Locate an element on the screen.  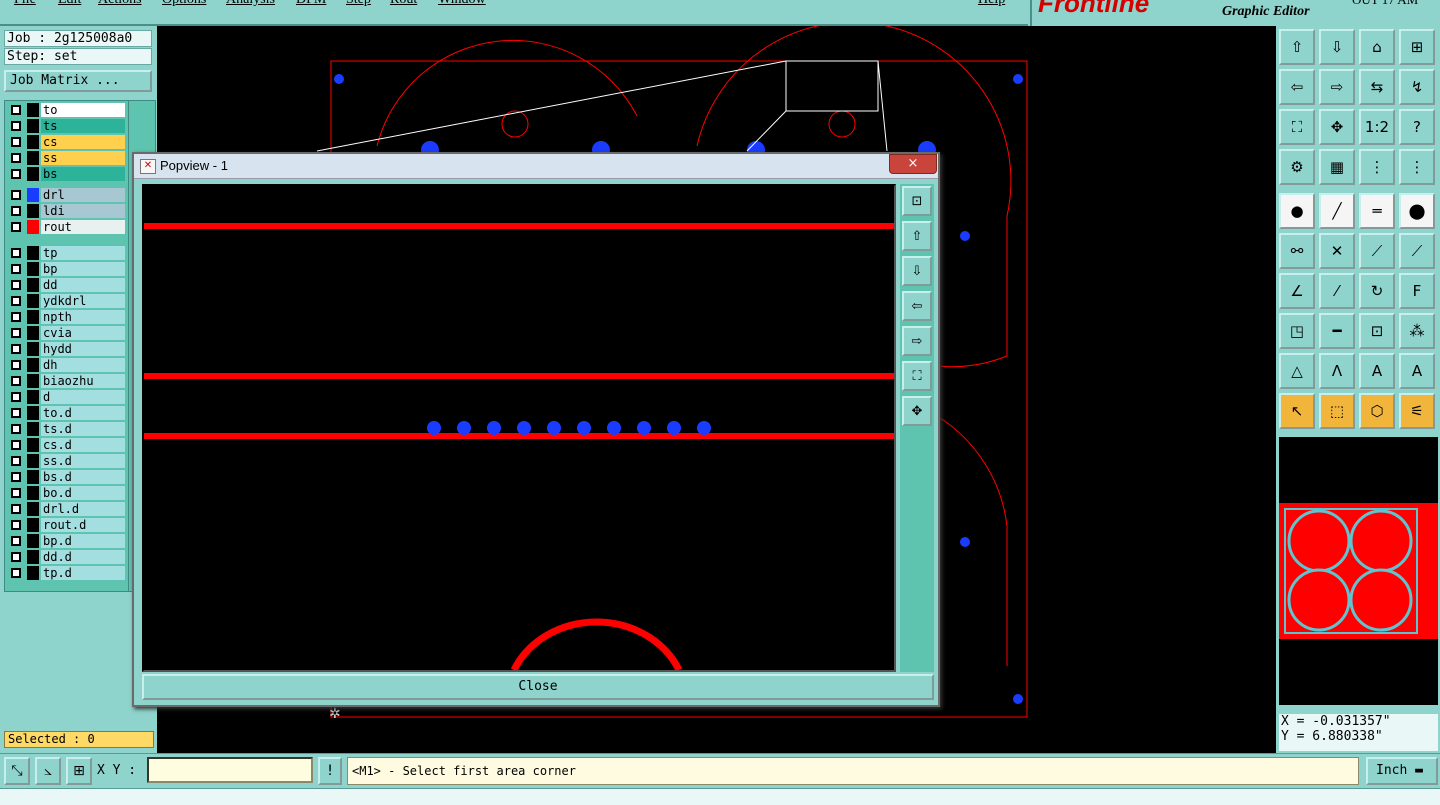
layer-row-bs-d: bs.d is located at coordinates (66, 477).